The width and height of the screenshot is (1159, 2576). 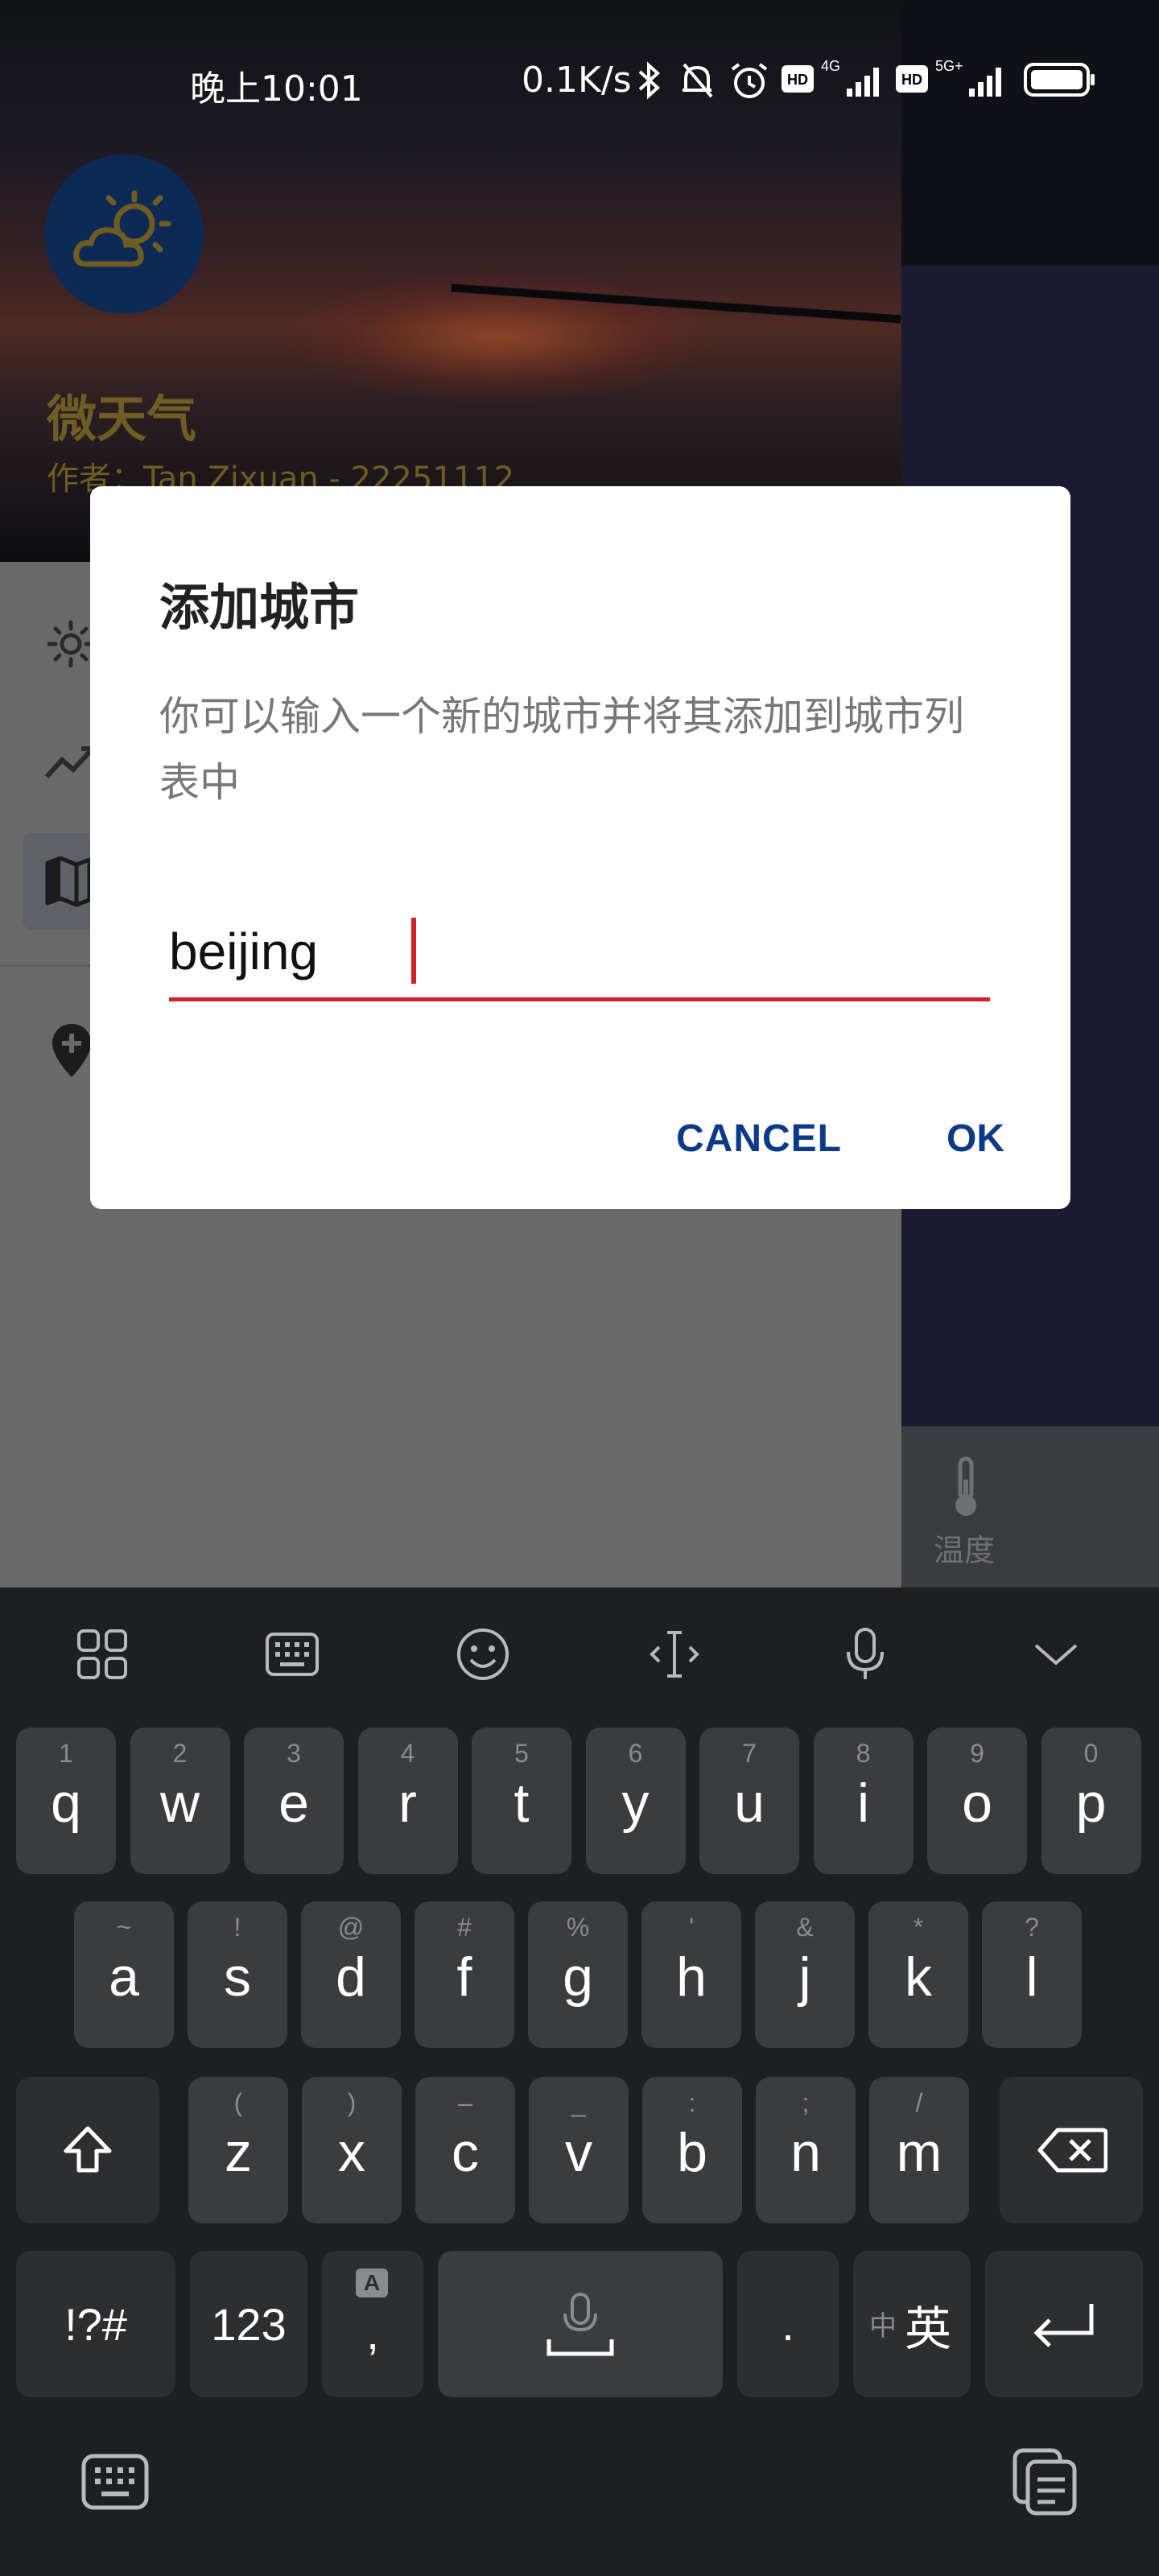 I want to click on space-mic-icon, so click(x=580, y=2324).